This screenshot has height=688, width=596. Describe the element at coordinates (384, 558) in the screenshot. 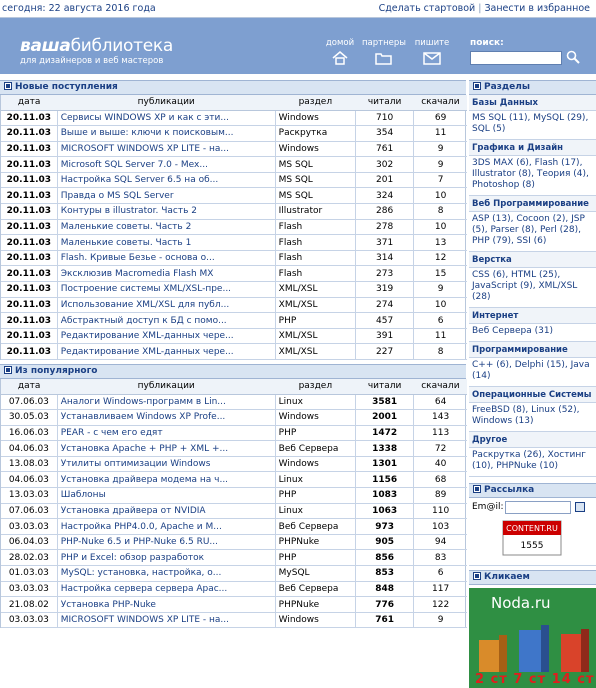

I see `row-reads: 856` at that location.